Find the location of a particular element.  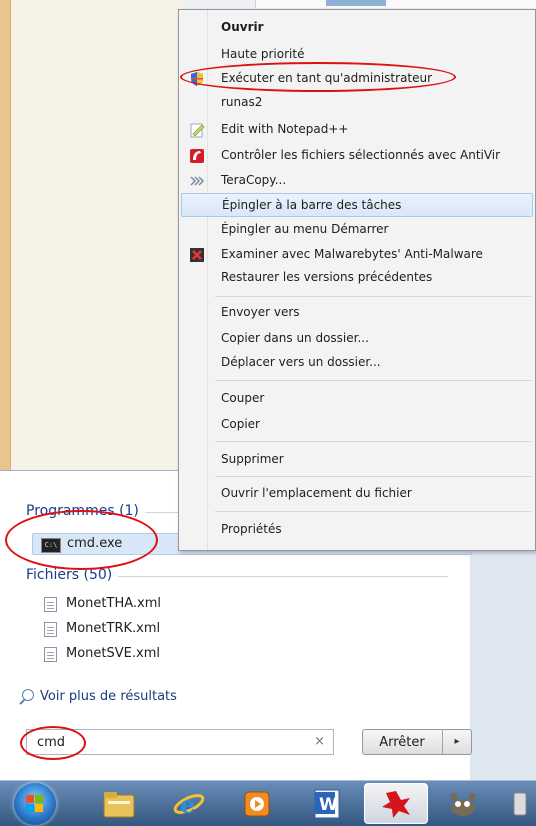

file-label: MonetTHA.xml is located at coordinates (113, 603).